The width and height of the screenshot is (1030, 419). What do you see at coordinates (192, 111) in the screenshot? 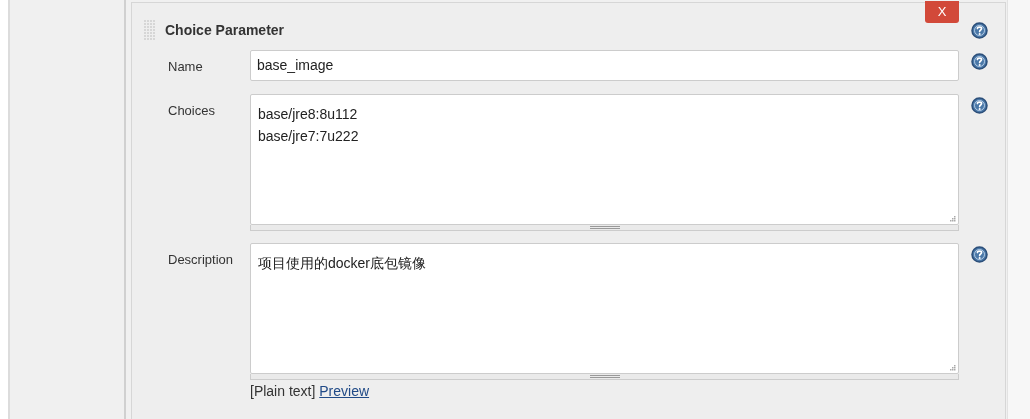
I see `field-label: Choices` at bounding box center [192, 111].